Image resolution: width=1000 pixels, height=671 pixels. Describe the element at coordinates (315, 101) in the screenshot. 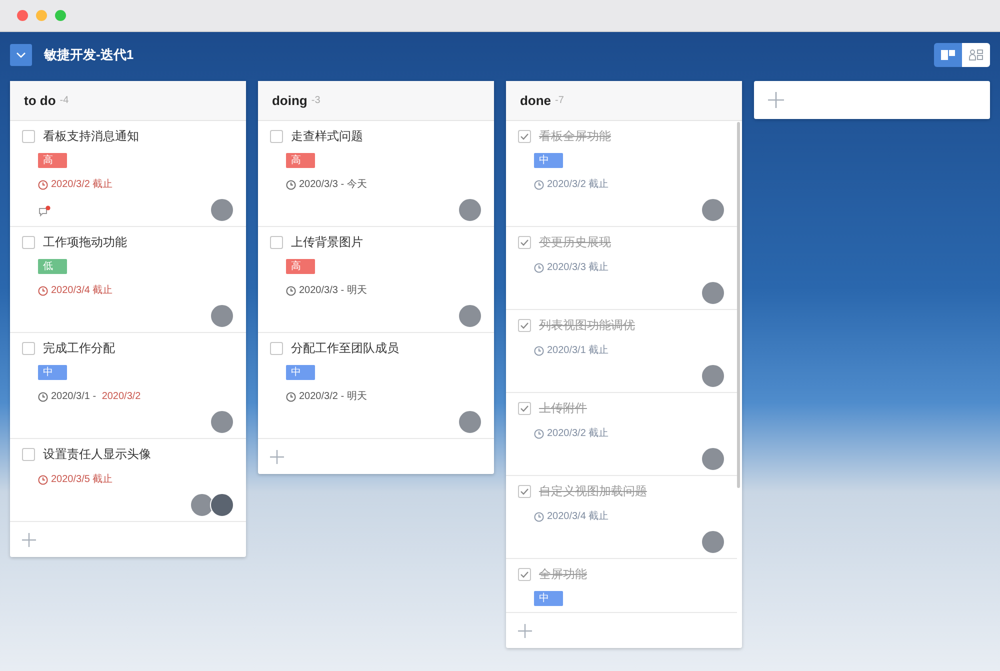

I see `column-count: -3` at that location.